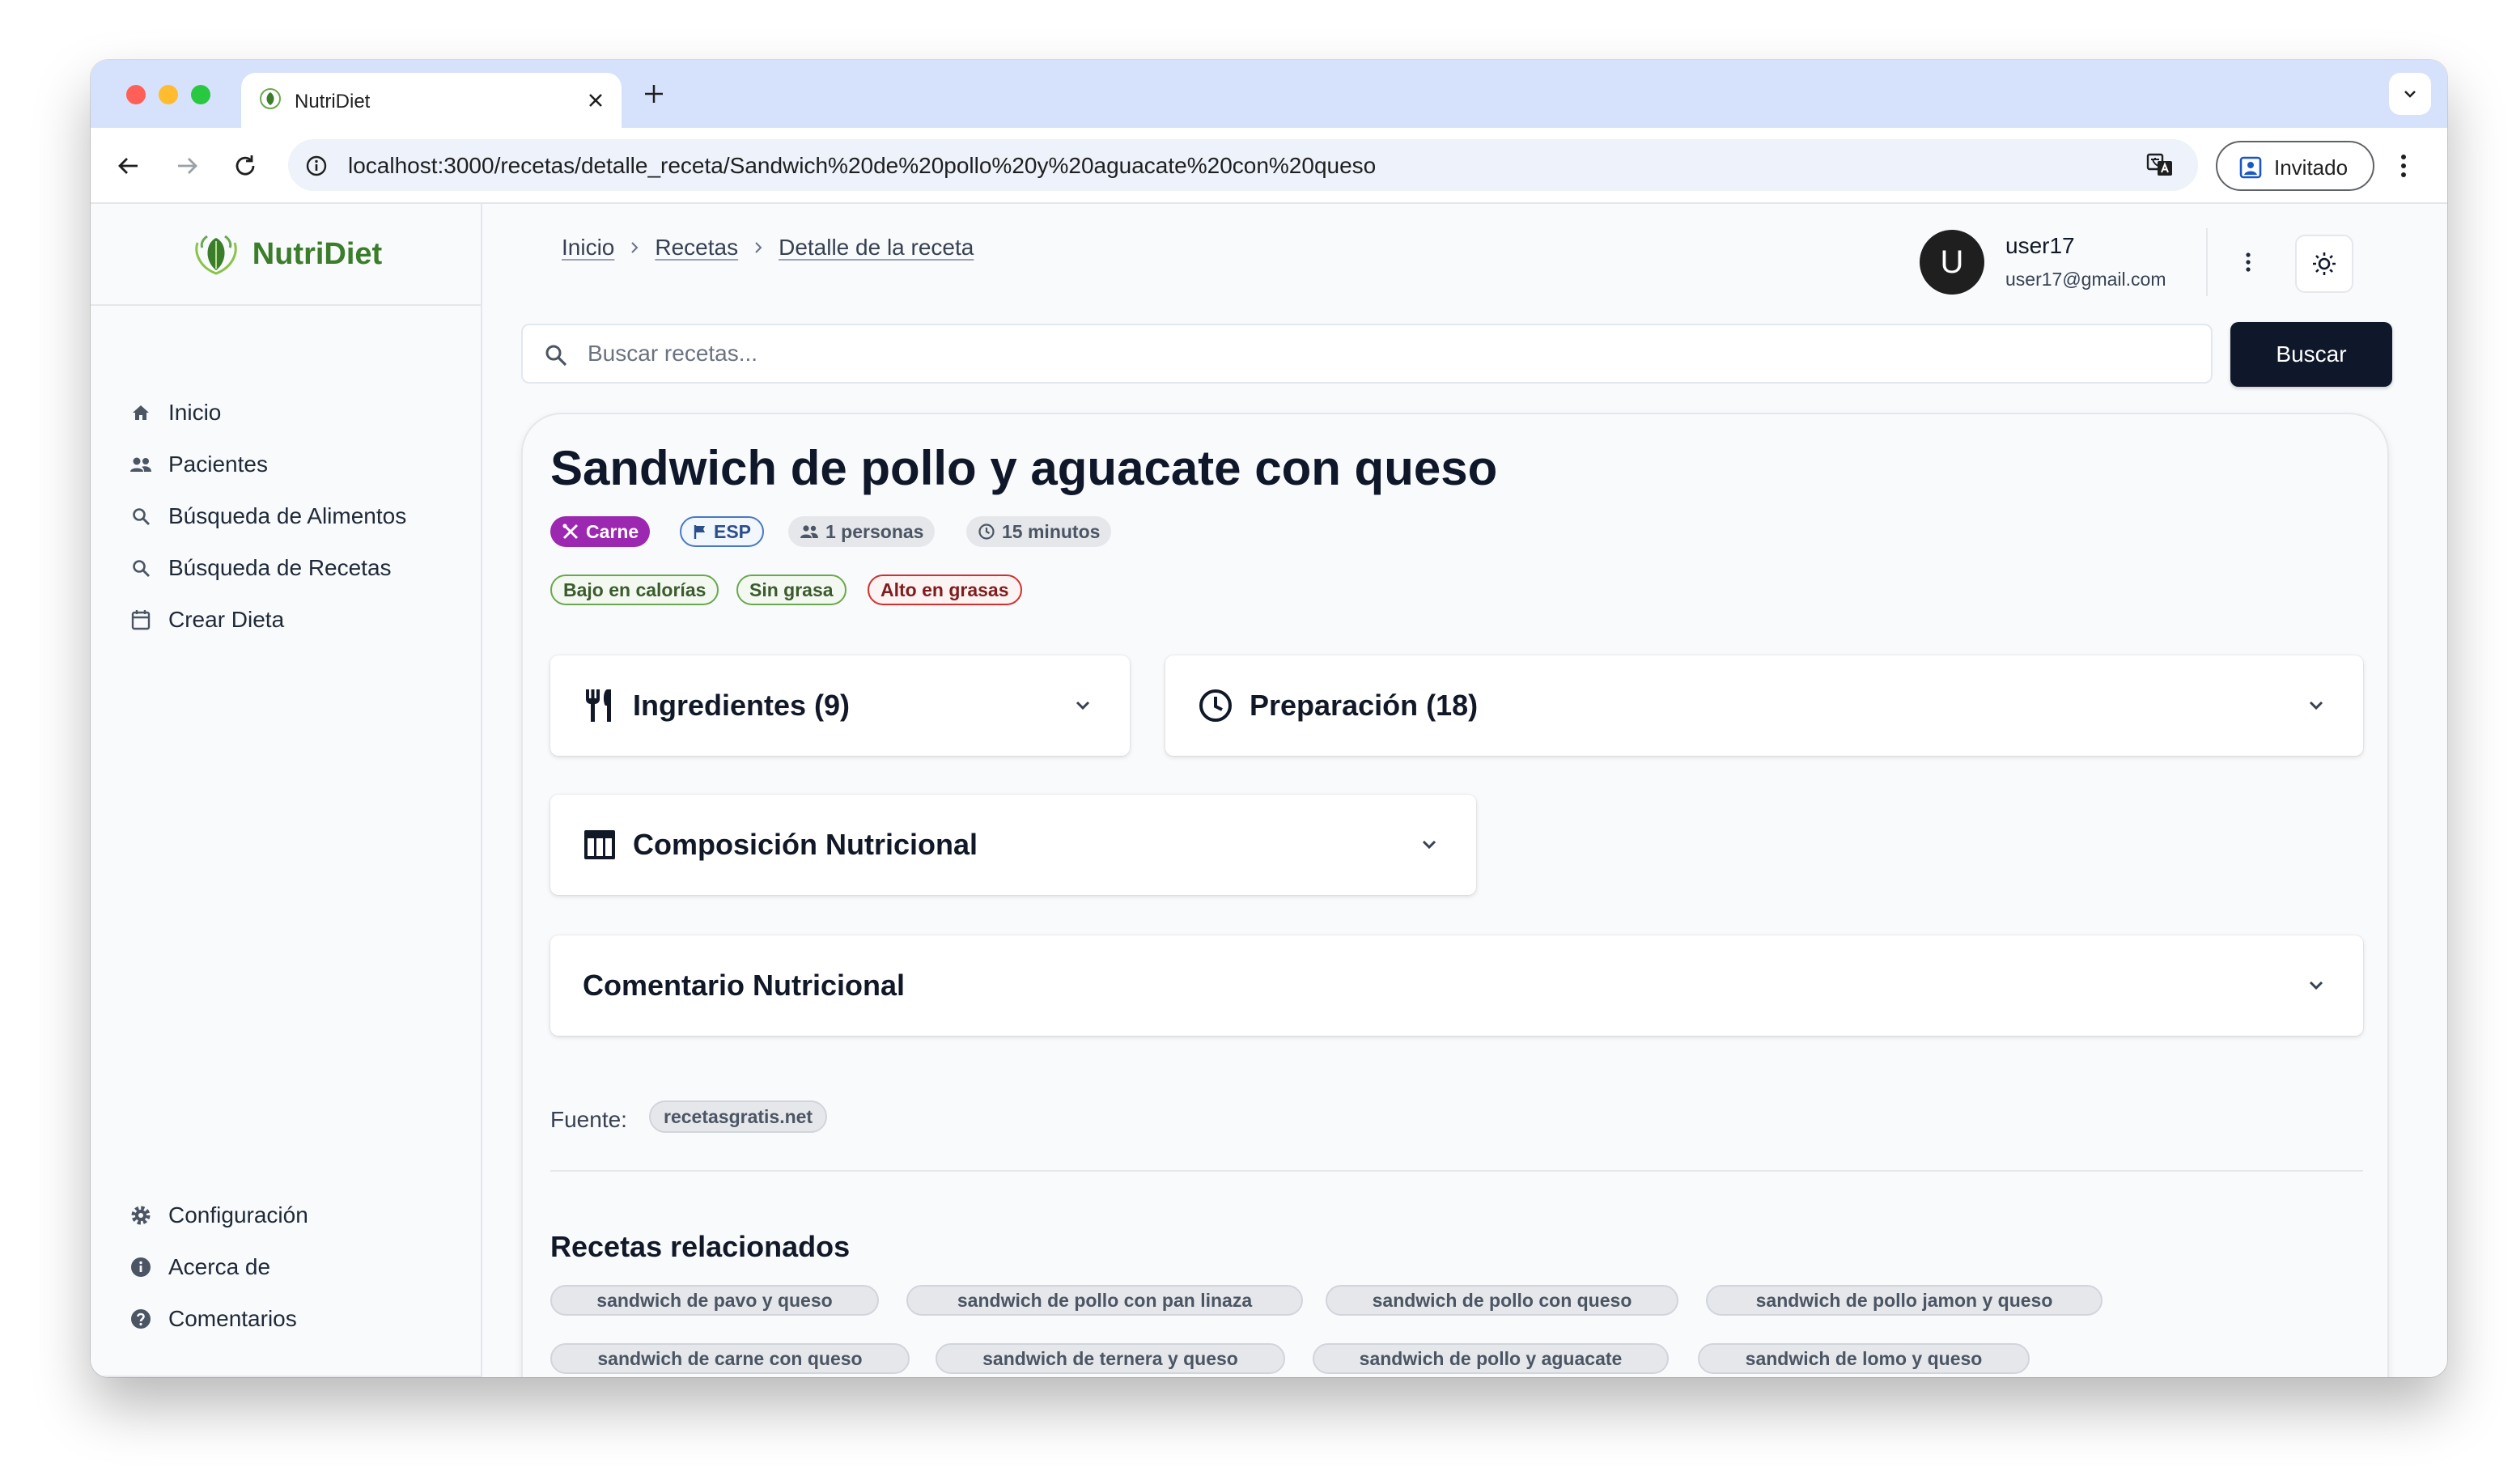  I want to click on related-recipe-chip: sandwich de ternera y queso, so click(1110, 1358).